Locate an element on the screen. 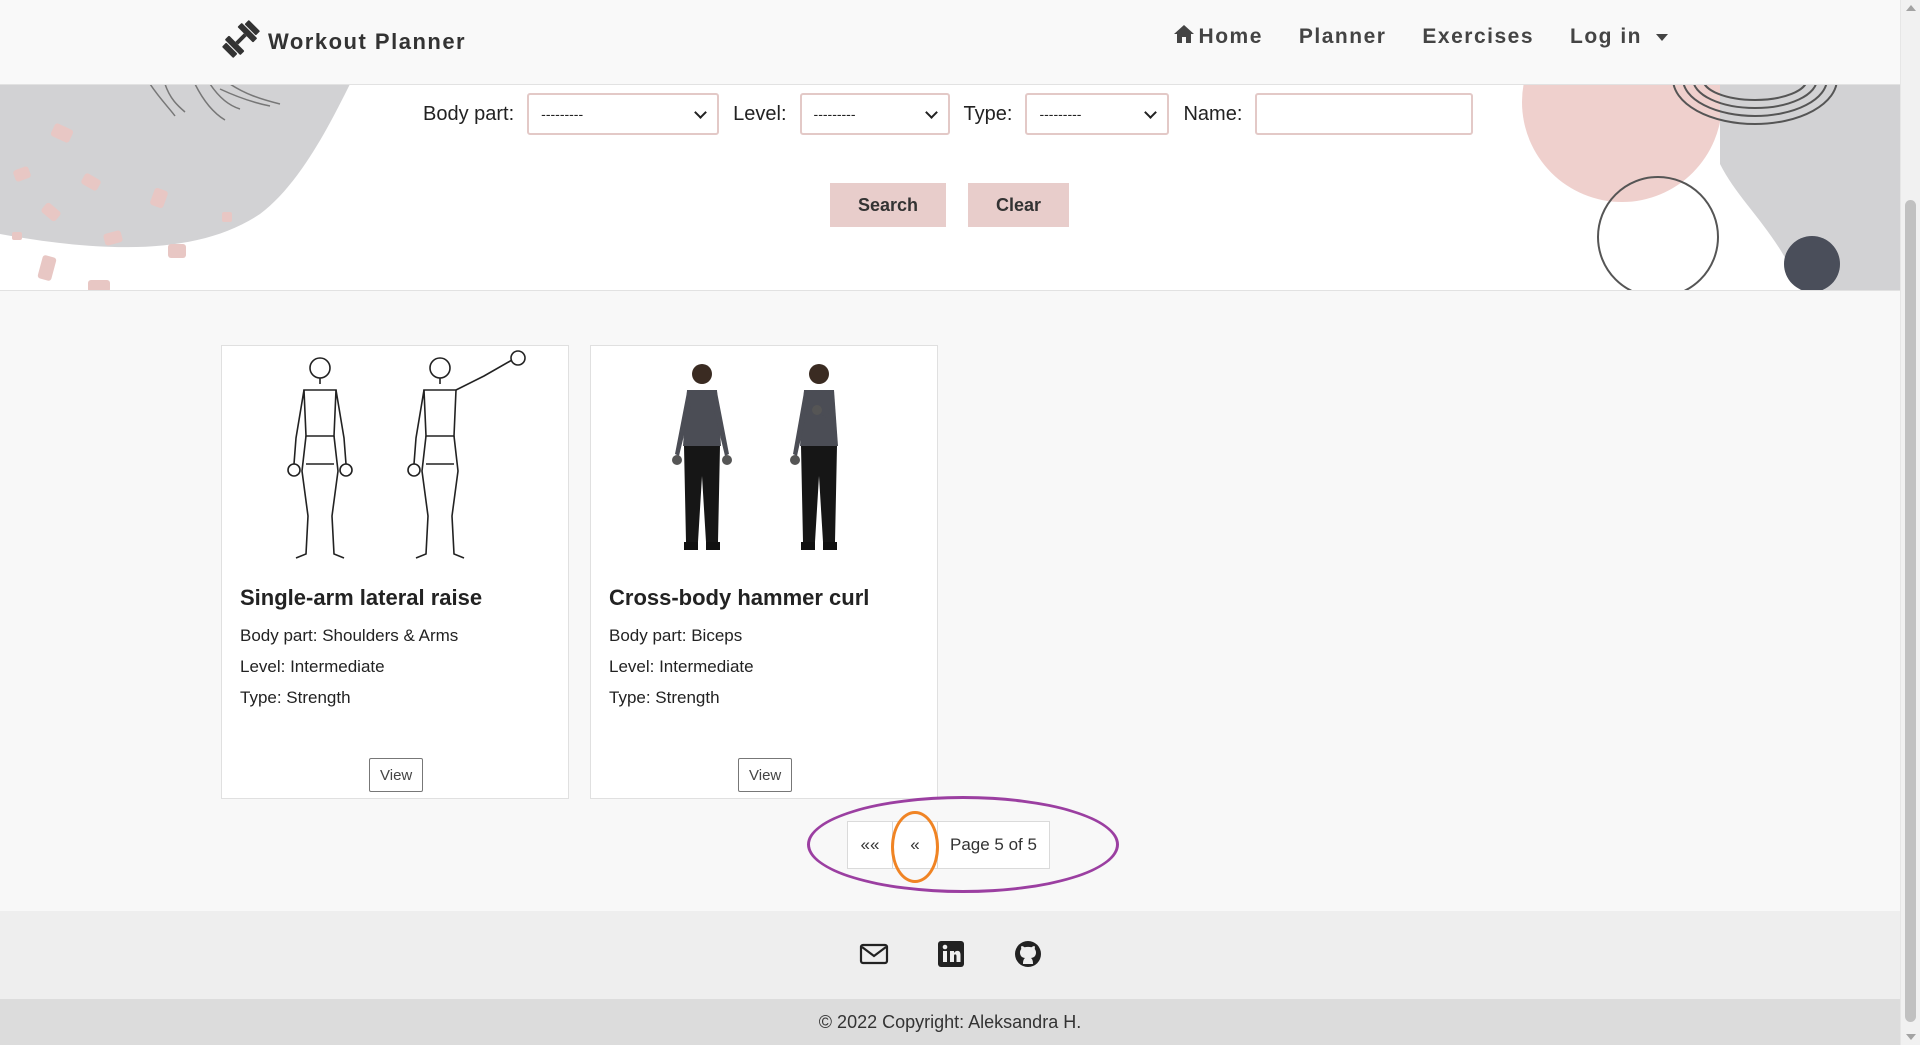  clear-button: Clear is located at coordinates (1018, 205).